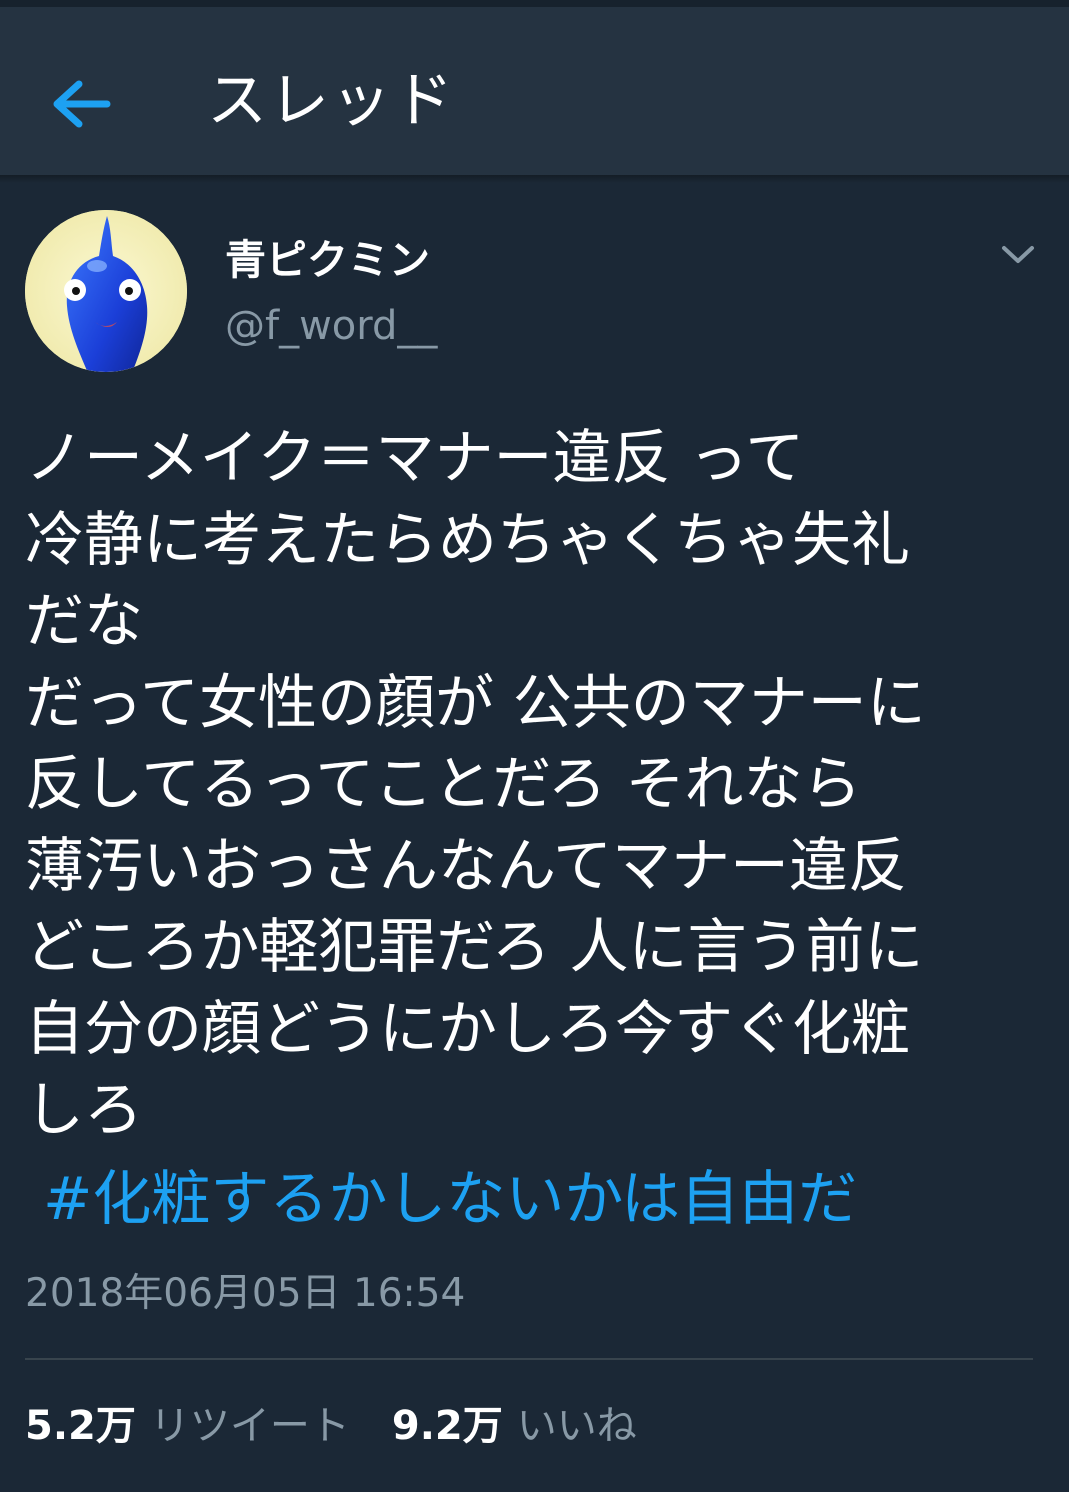 The height and width of the screenshot is (1492, 1069). What do you see at coordinates (331, 326) in the screenshot?
I see `user-handle: @f_word__` at bounding box center [331, 326].